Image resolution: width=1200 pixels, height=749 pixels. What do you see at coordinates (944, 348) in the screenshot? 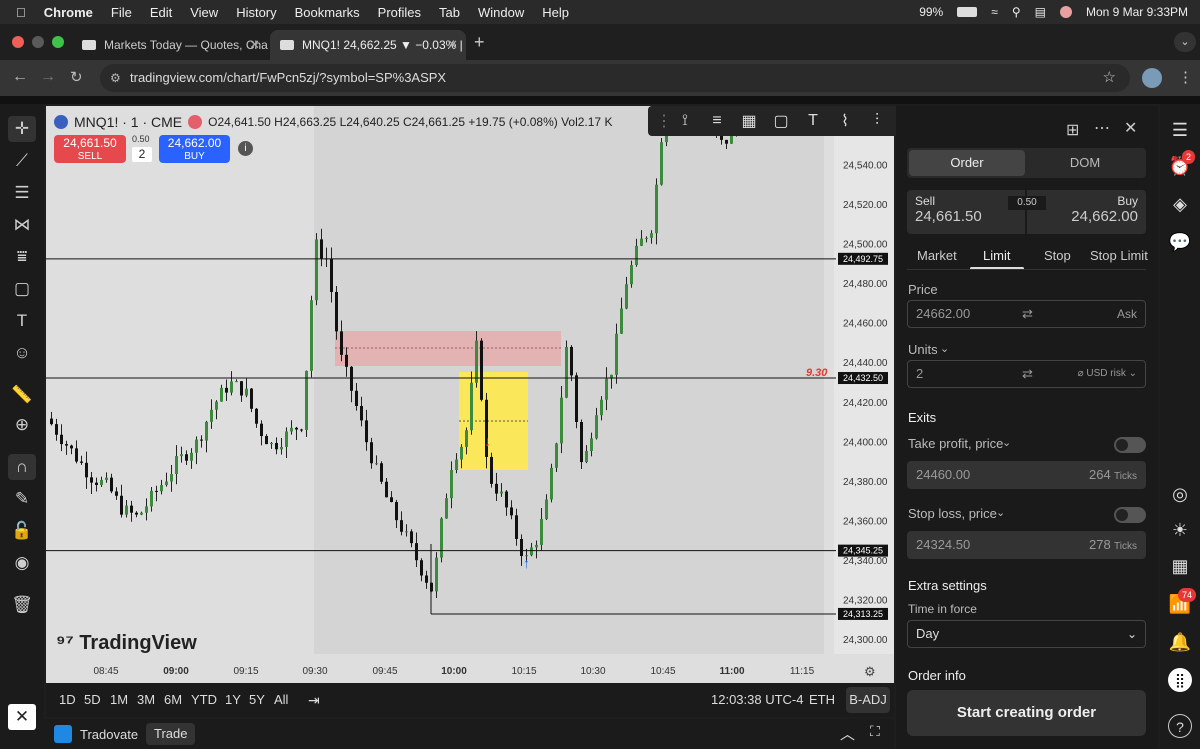
I see `units-chevron-icon: ⌄` at bounding box center [944, 348].